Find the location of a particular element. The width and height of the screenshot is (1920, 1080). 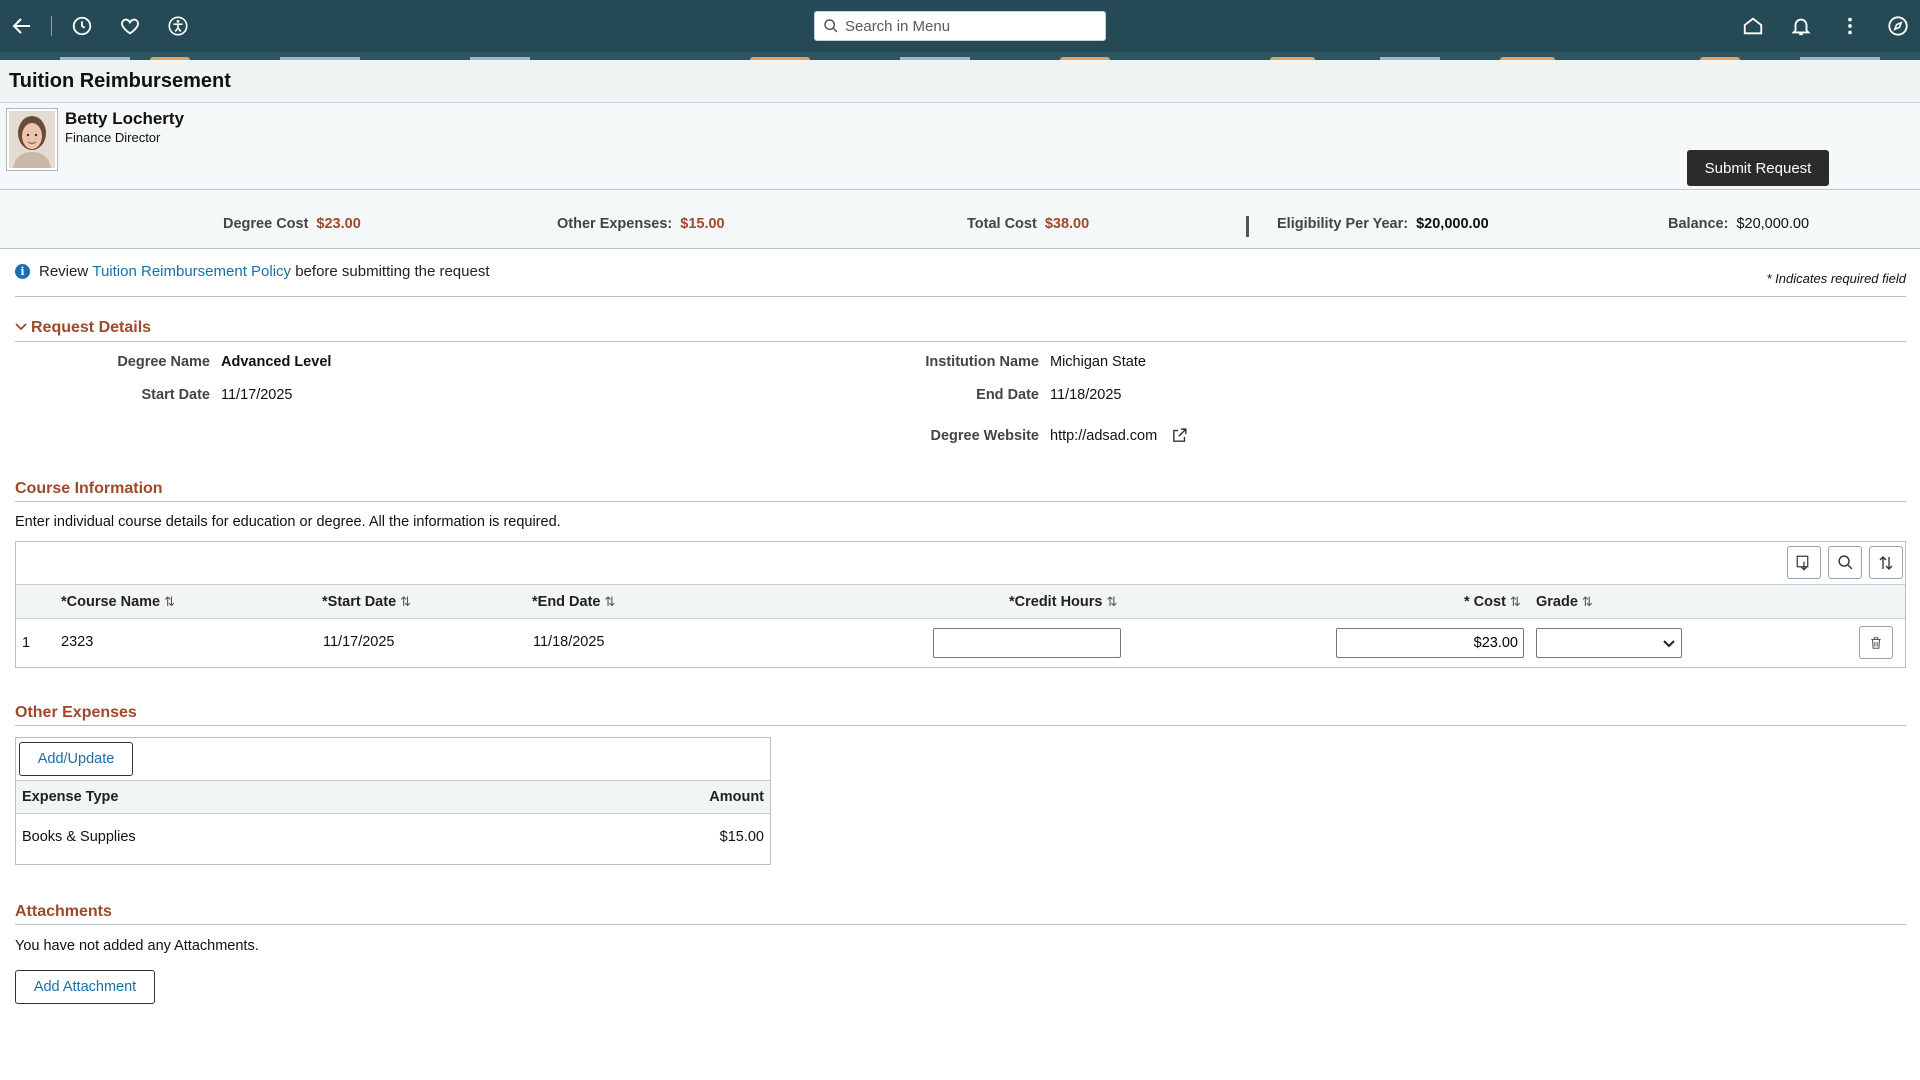

submit-request-button: Submit Request is located at coordinates (1758, 168).